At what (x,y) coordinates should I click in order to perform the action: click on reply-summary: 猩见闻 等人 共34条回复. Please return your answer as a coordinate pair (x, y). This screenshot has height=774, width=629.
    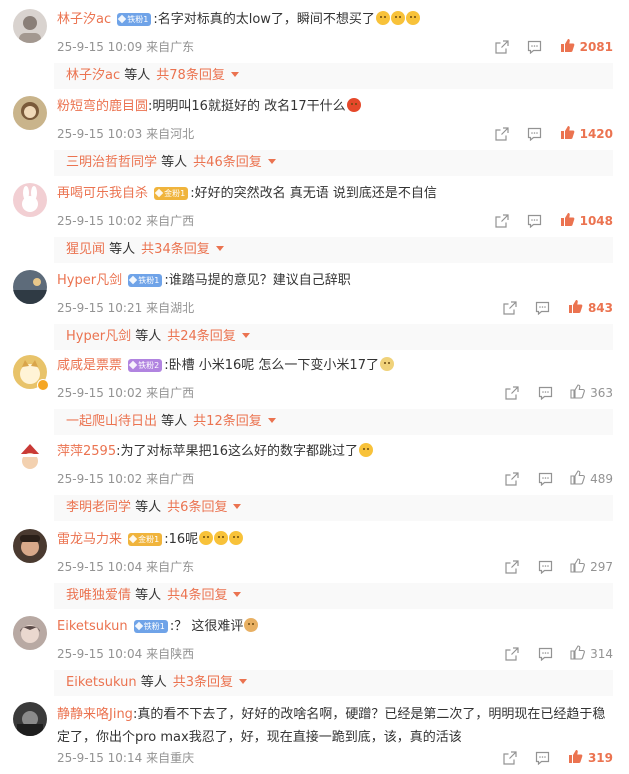
    Looking at the image, I should click on (333, 250).